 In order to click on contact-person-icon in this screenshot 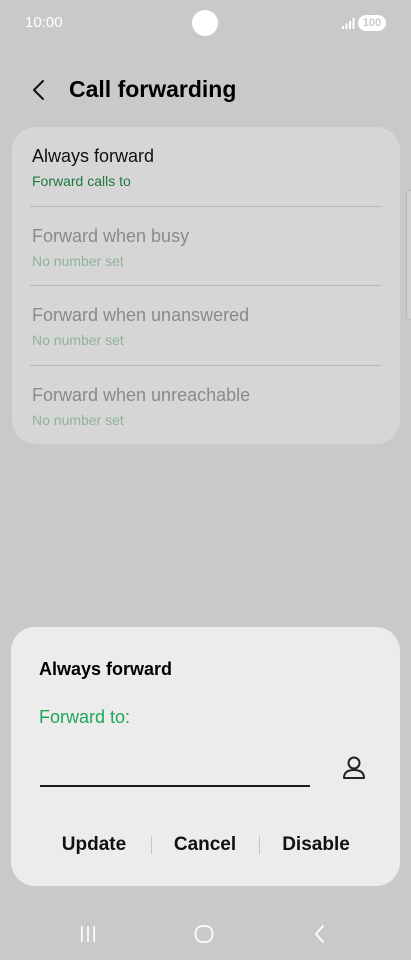, I will do `click(354, 768)`.